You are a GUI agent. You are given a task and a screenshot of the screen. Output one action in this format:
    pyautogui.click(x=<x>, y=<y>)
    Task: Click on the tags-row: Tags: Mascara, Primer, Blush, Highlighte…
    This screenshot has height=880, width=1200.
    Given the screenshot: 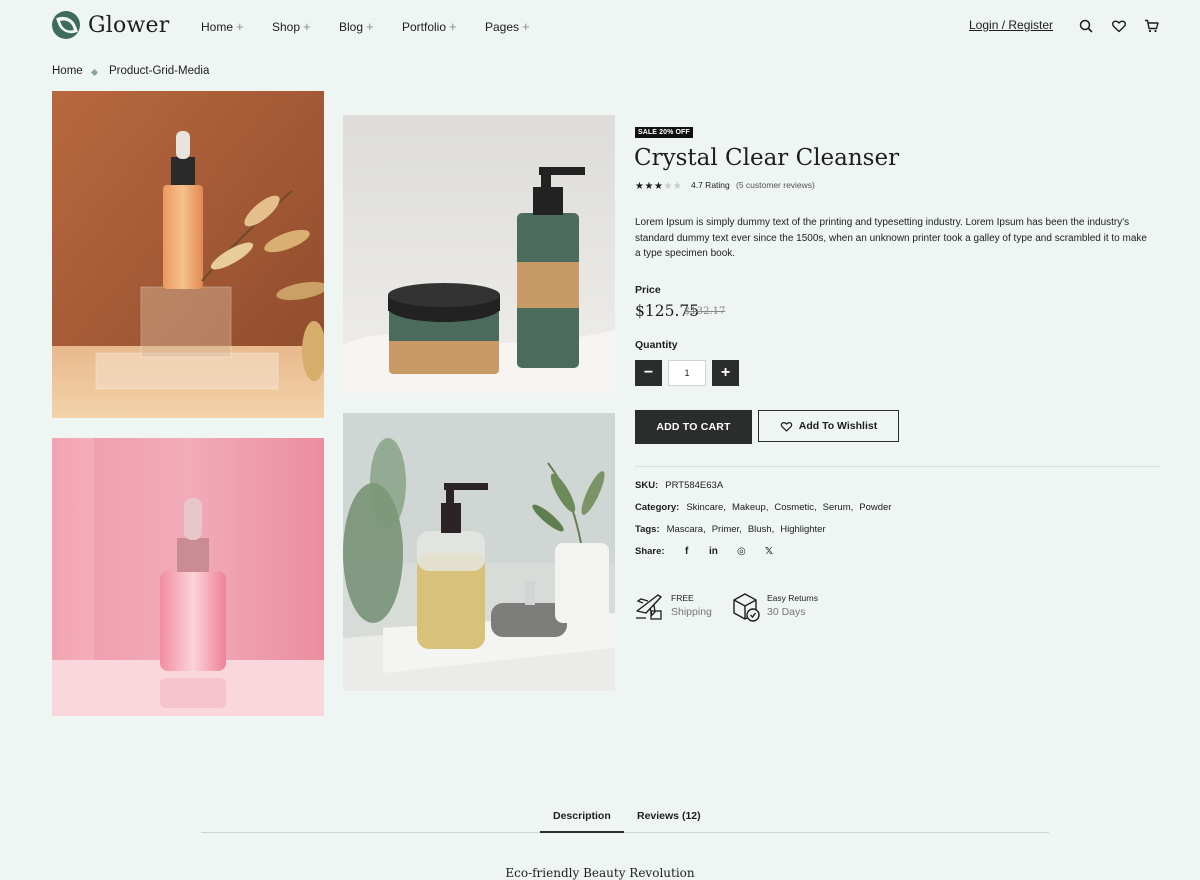 What is the action you would take?
    pyautogui.click(x=731, y=529)
    